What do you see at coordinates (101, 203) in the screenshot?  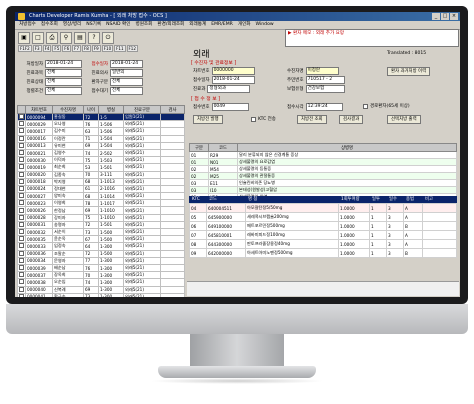 I see `patient-row: 0000023 이영희 78 1-1017 외래5(21)` at bounding box center [101, 203].